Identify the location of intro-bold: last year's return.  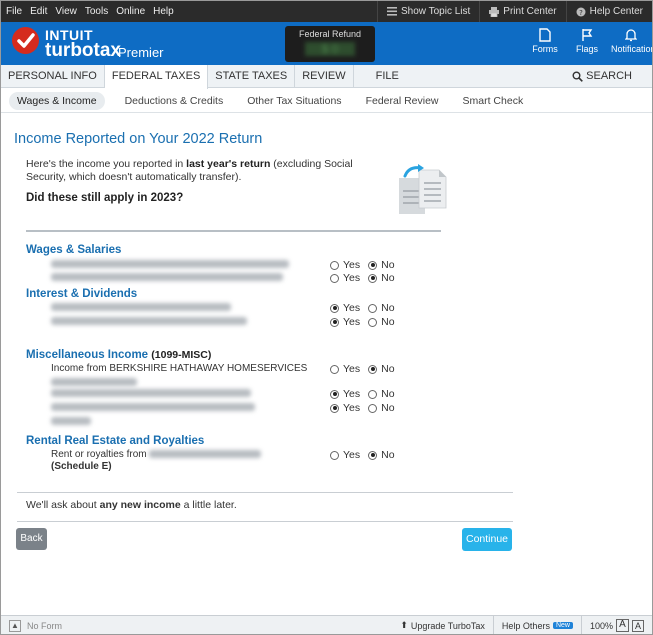
(228, 164).